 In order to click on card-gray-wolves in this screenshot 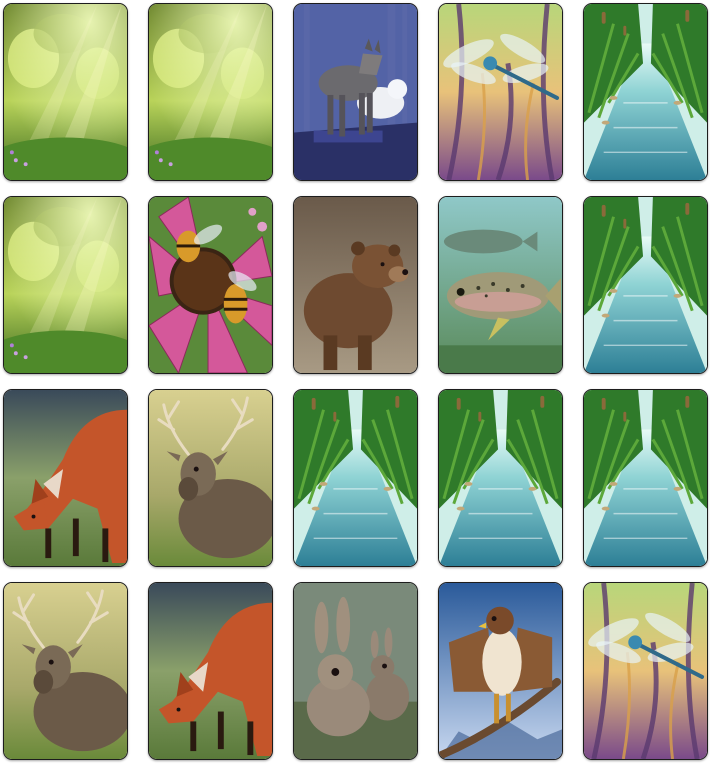, I will do `click(355, 92)`.